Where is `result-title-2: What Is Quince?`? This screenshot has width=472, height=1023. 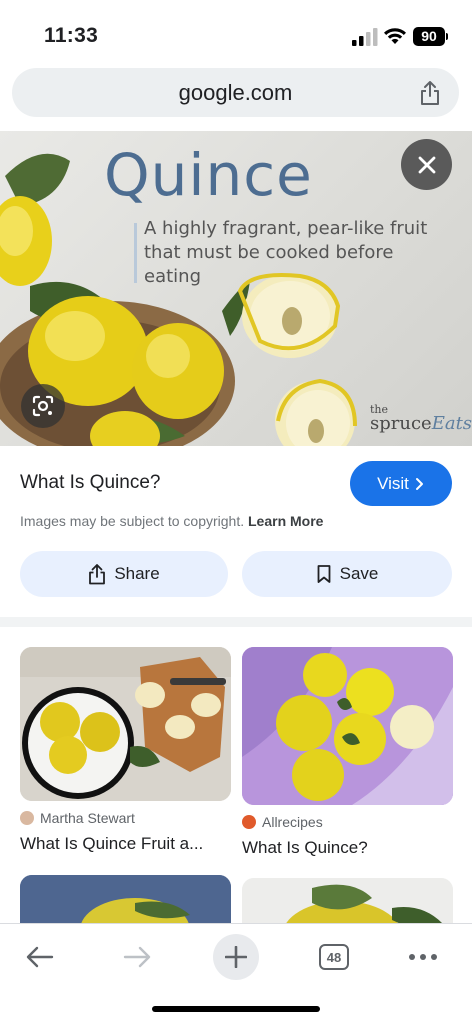
result-title-2: What Is Quince? is located at coordinates (305, 848).